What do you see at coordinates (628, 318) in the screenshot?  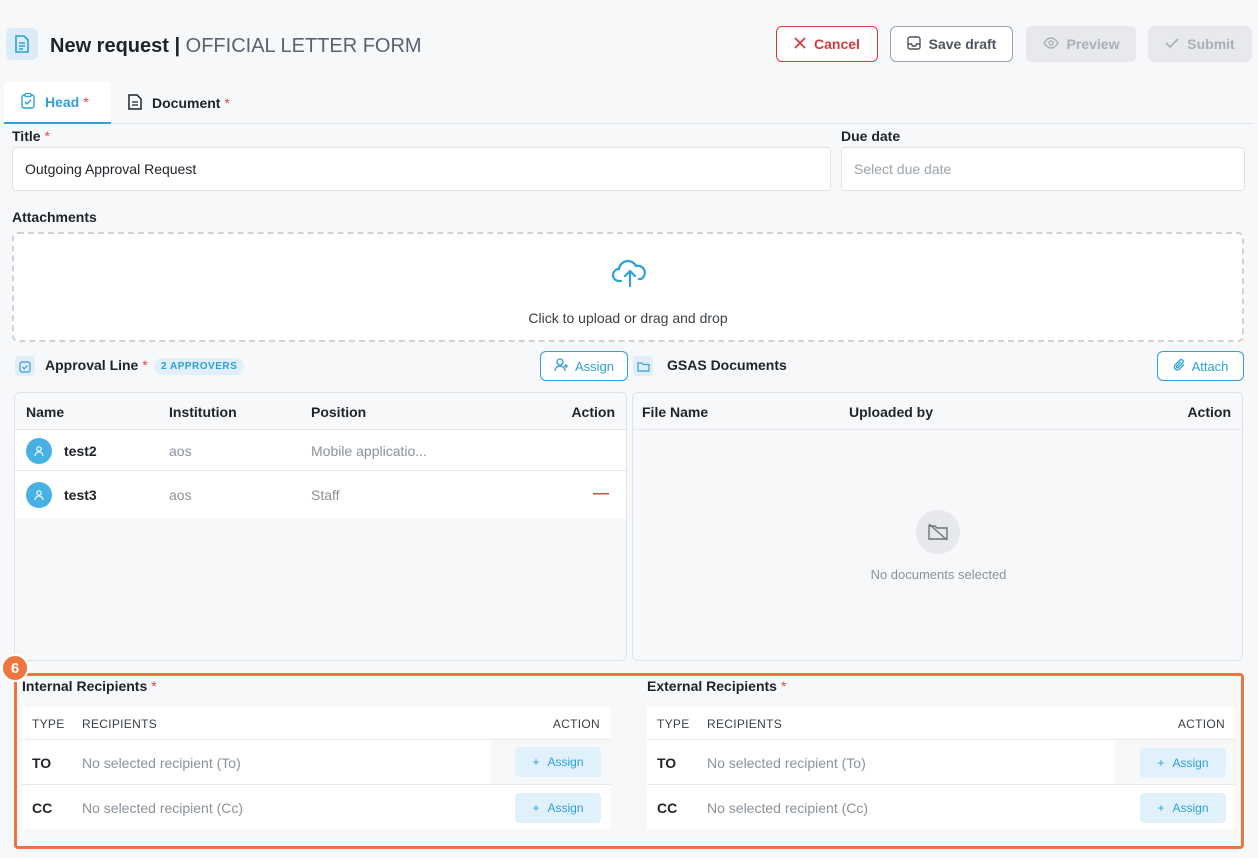 I see `upload-text: Click to upload or drag and drop` at bounding box center [628, 318].